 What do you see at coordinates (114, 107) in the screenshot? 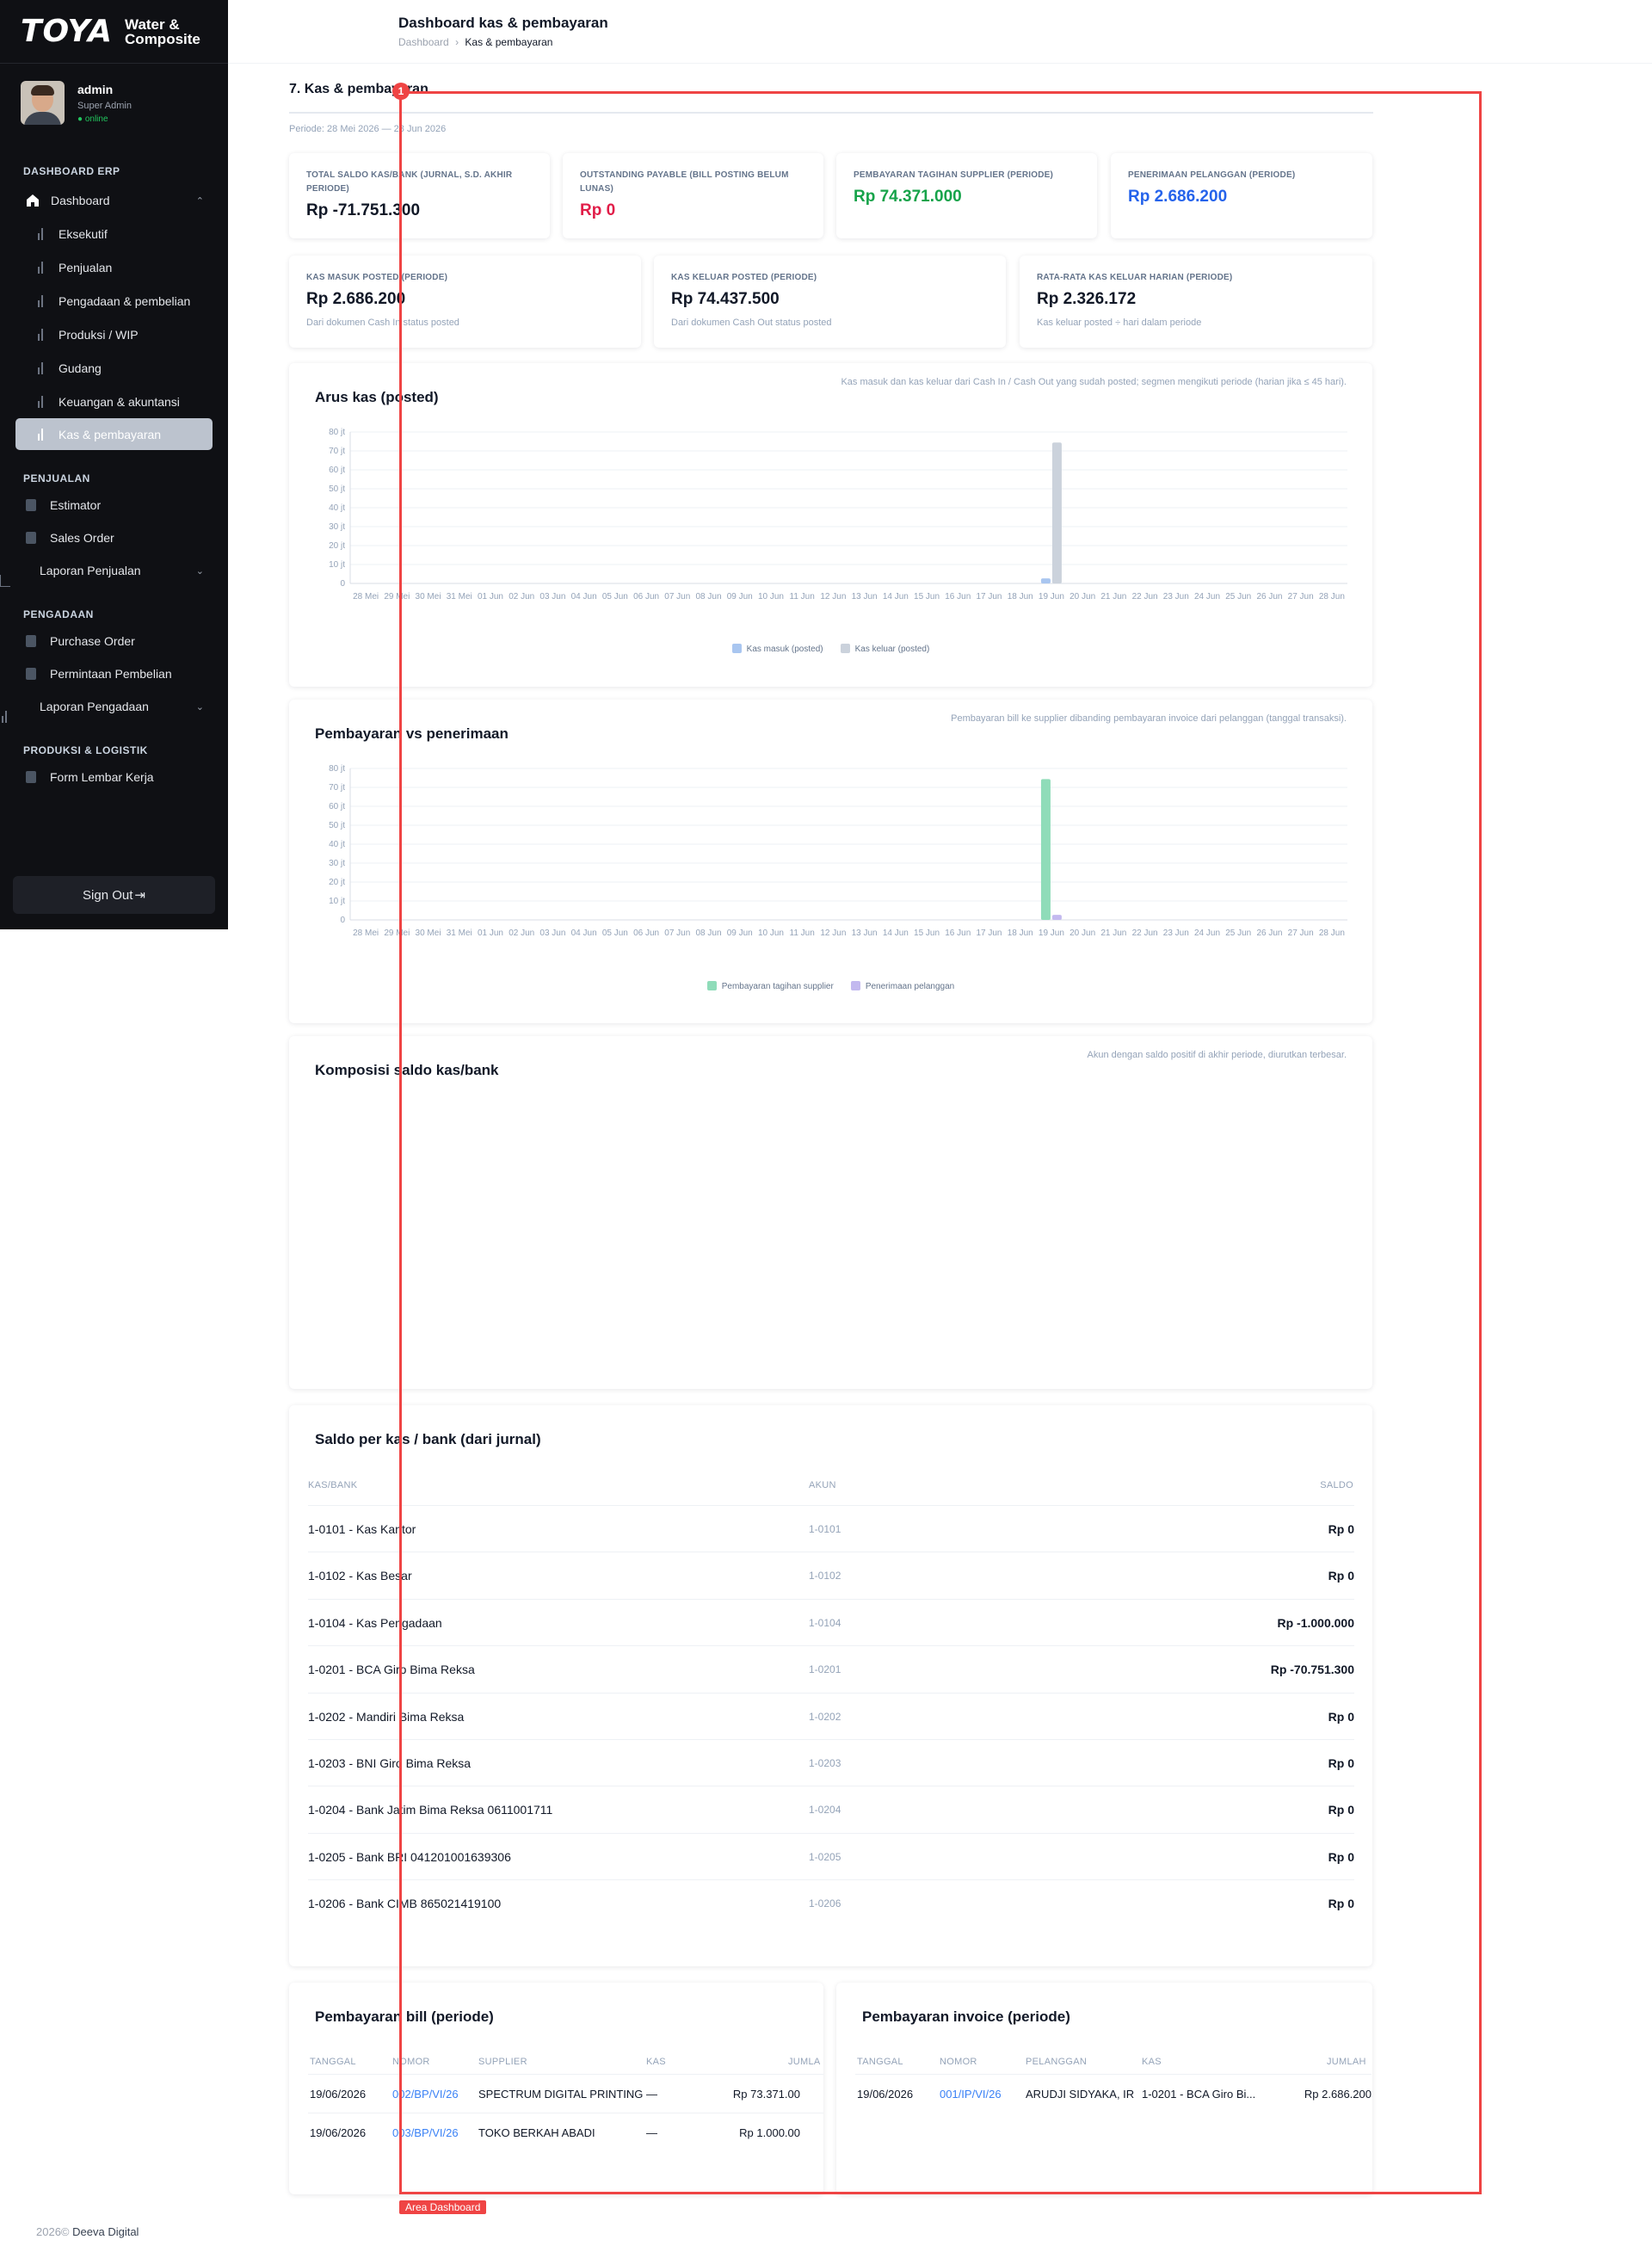
I see `user-profile: admin Super Admin ● online` at bounding box center [114, 107].